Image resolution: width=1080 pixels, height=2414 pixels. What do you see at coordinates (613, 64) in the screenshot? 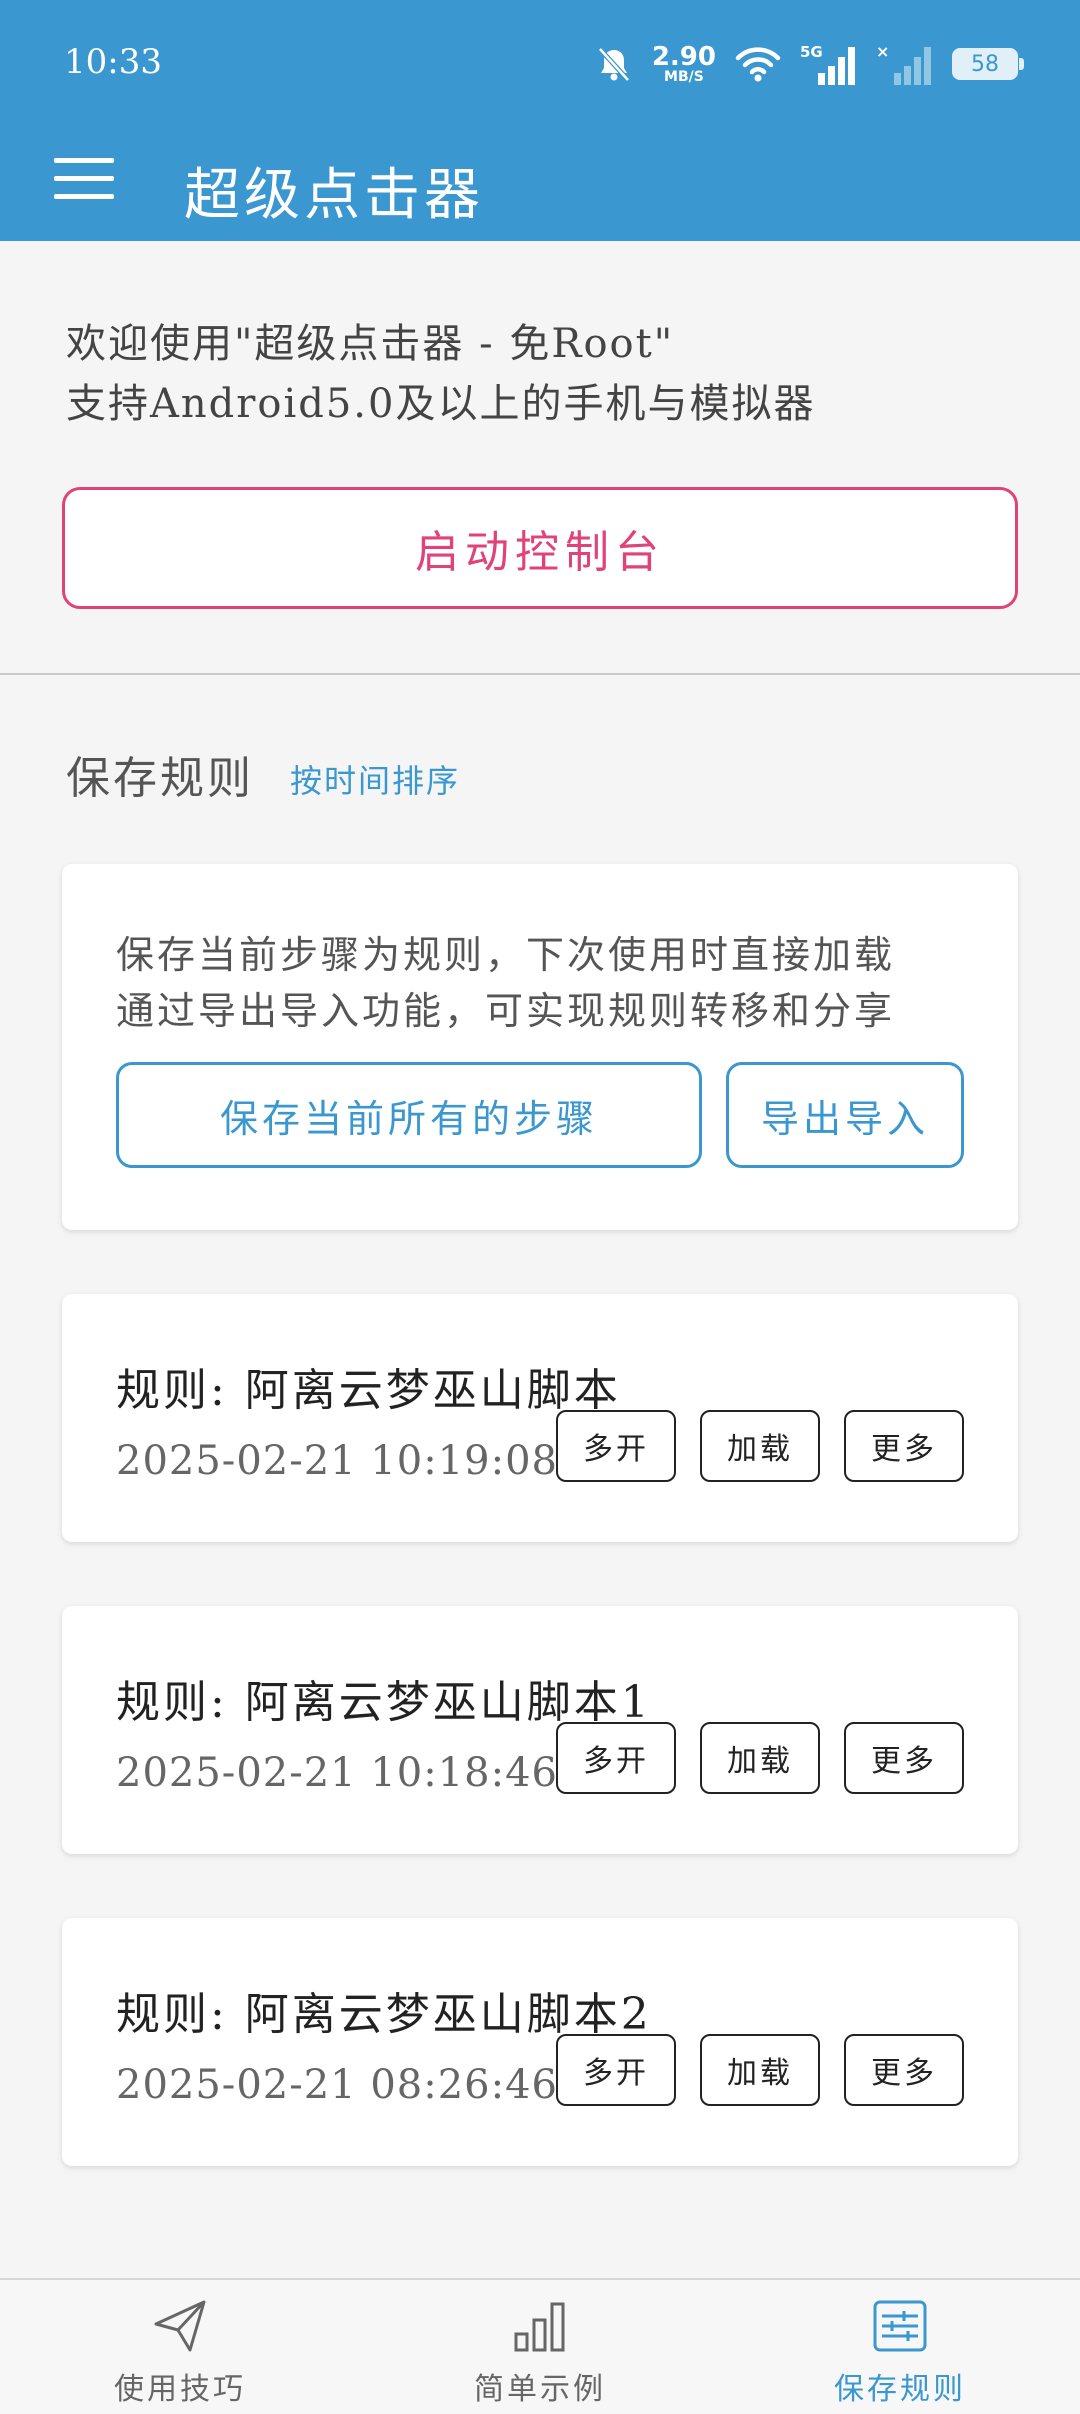
I see `mute-bell-icon` at bounding box center [613, 64].